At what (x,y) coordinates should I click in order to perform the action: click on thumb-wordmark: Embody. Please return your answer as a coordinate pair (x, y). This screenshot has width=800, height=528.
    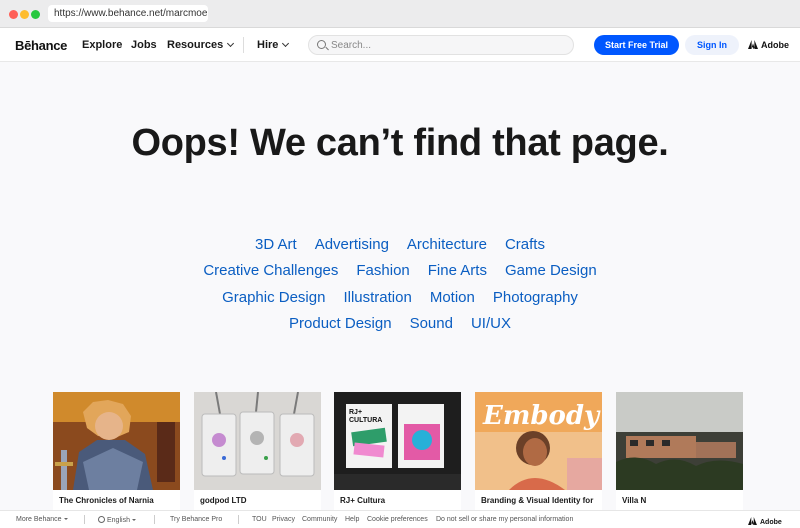
    Looking at the image, I should click on (541, 416).